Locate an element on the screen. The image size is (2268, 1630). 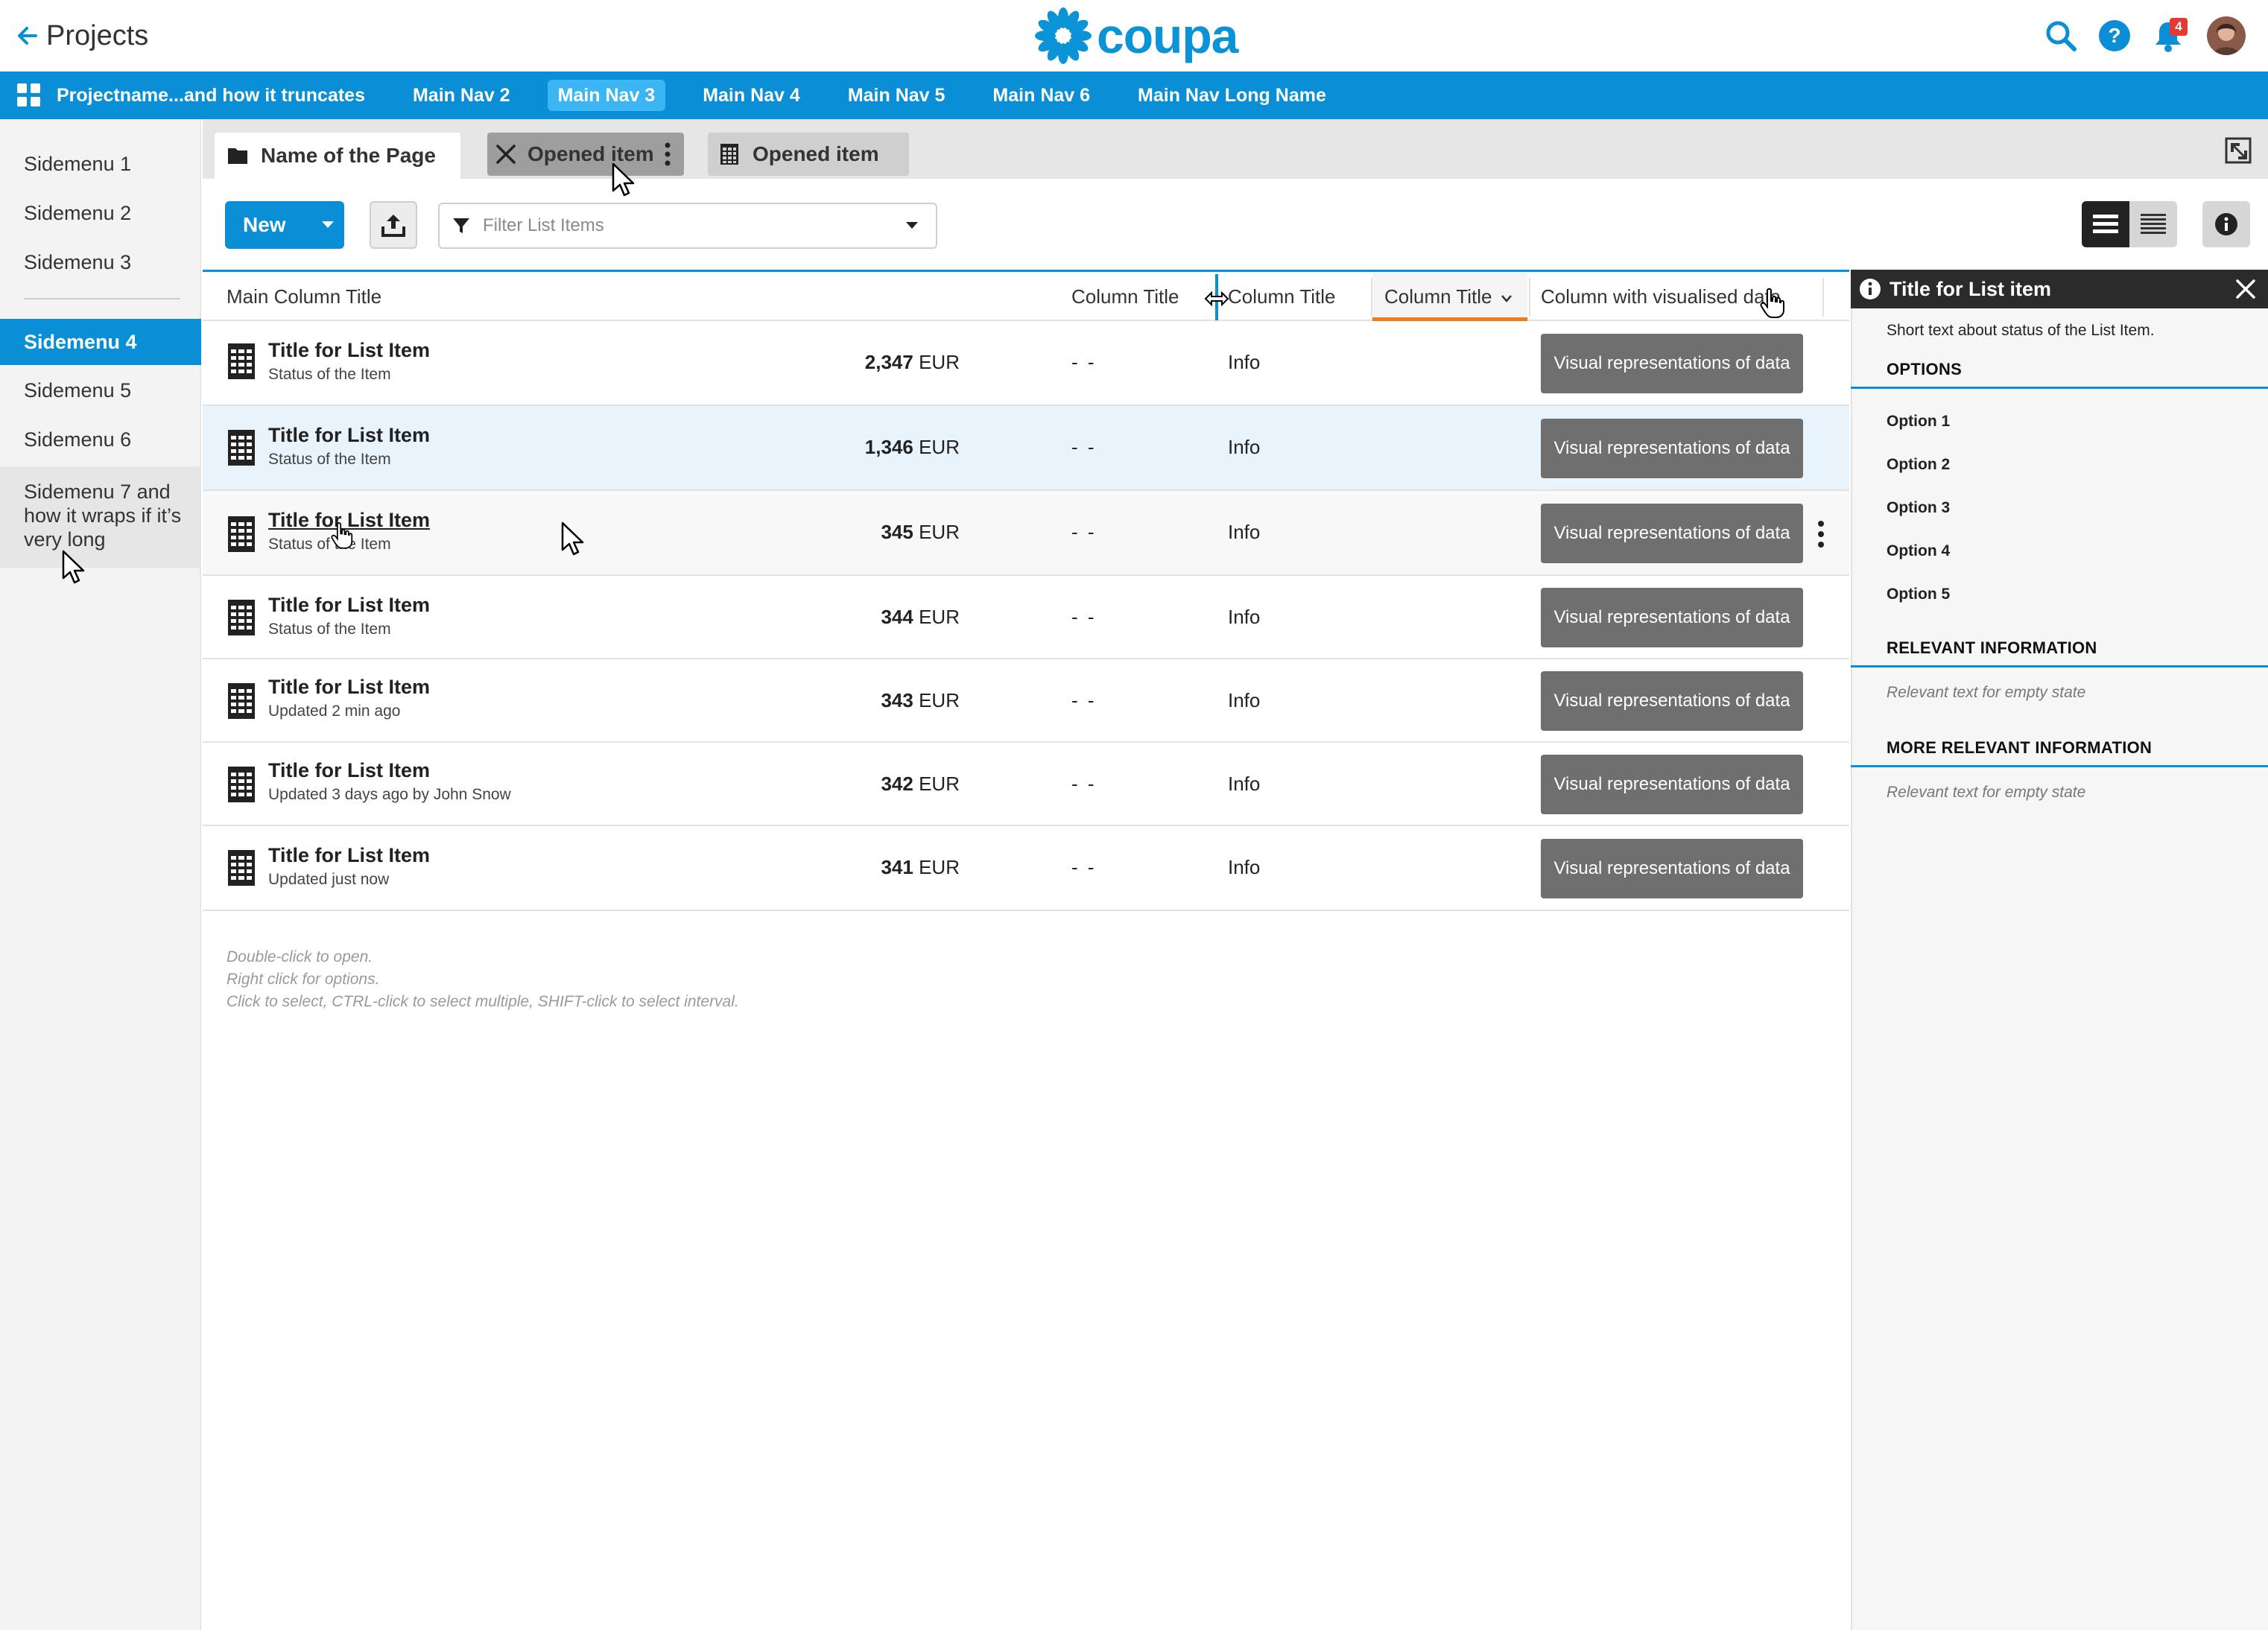
option-2: Option 2 is located at coordinates (1919, 465).